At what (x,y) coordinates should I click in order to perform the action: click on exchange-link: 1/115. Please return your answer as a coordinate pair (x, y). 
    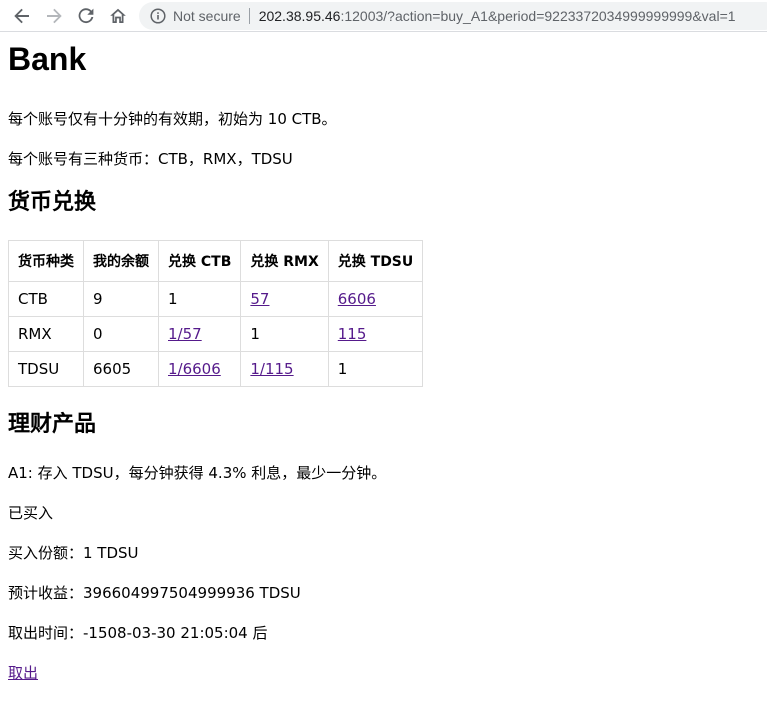
    Looking at the image, I should click on (271, 369).